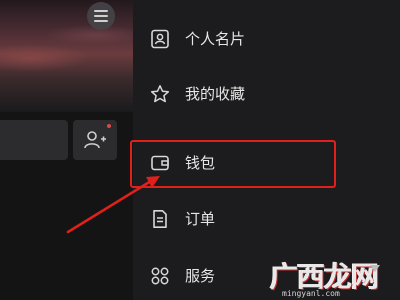  I want to click on drawer-item-label: 我的收藏, so click(215, 94).